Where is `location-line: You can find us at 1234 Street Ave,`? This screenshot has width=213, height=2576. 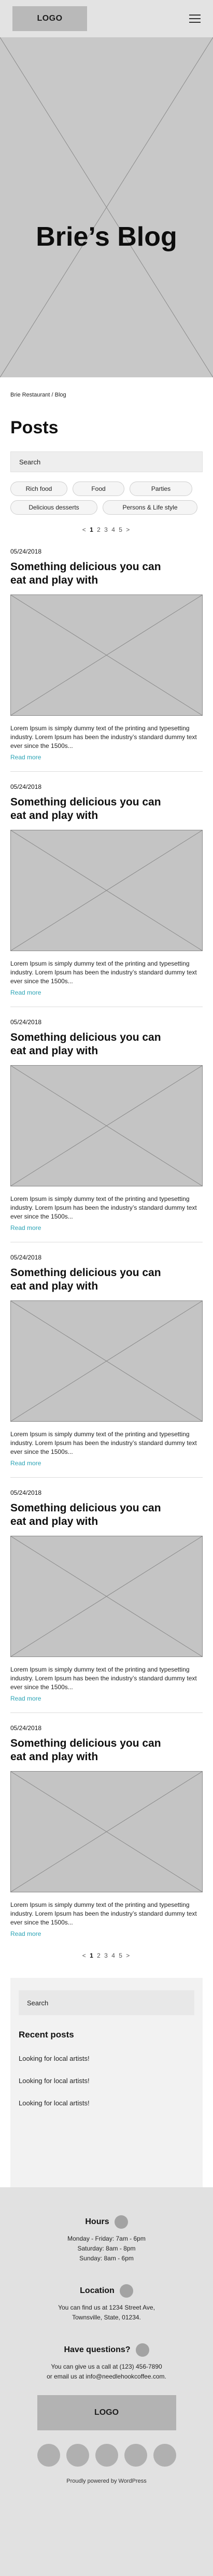
location-line: You can find us at 1234 Street Ave, is located at coordinates (106, 2307).